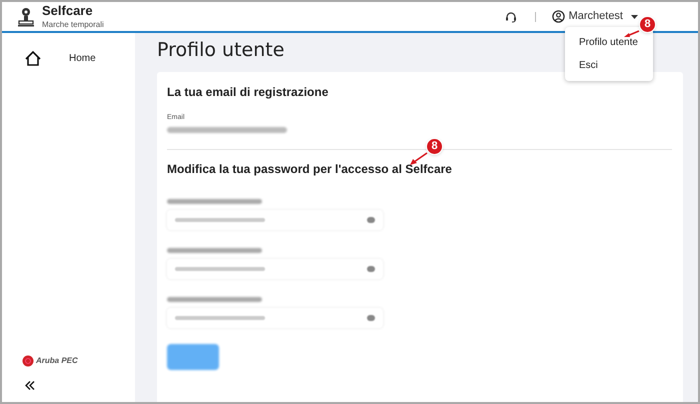 The image size is (700, 404). What do you see at coordinates (220, 51) in the screenshot?
I see `page-title: Profilo utente` at bounding box center [220, 51].